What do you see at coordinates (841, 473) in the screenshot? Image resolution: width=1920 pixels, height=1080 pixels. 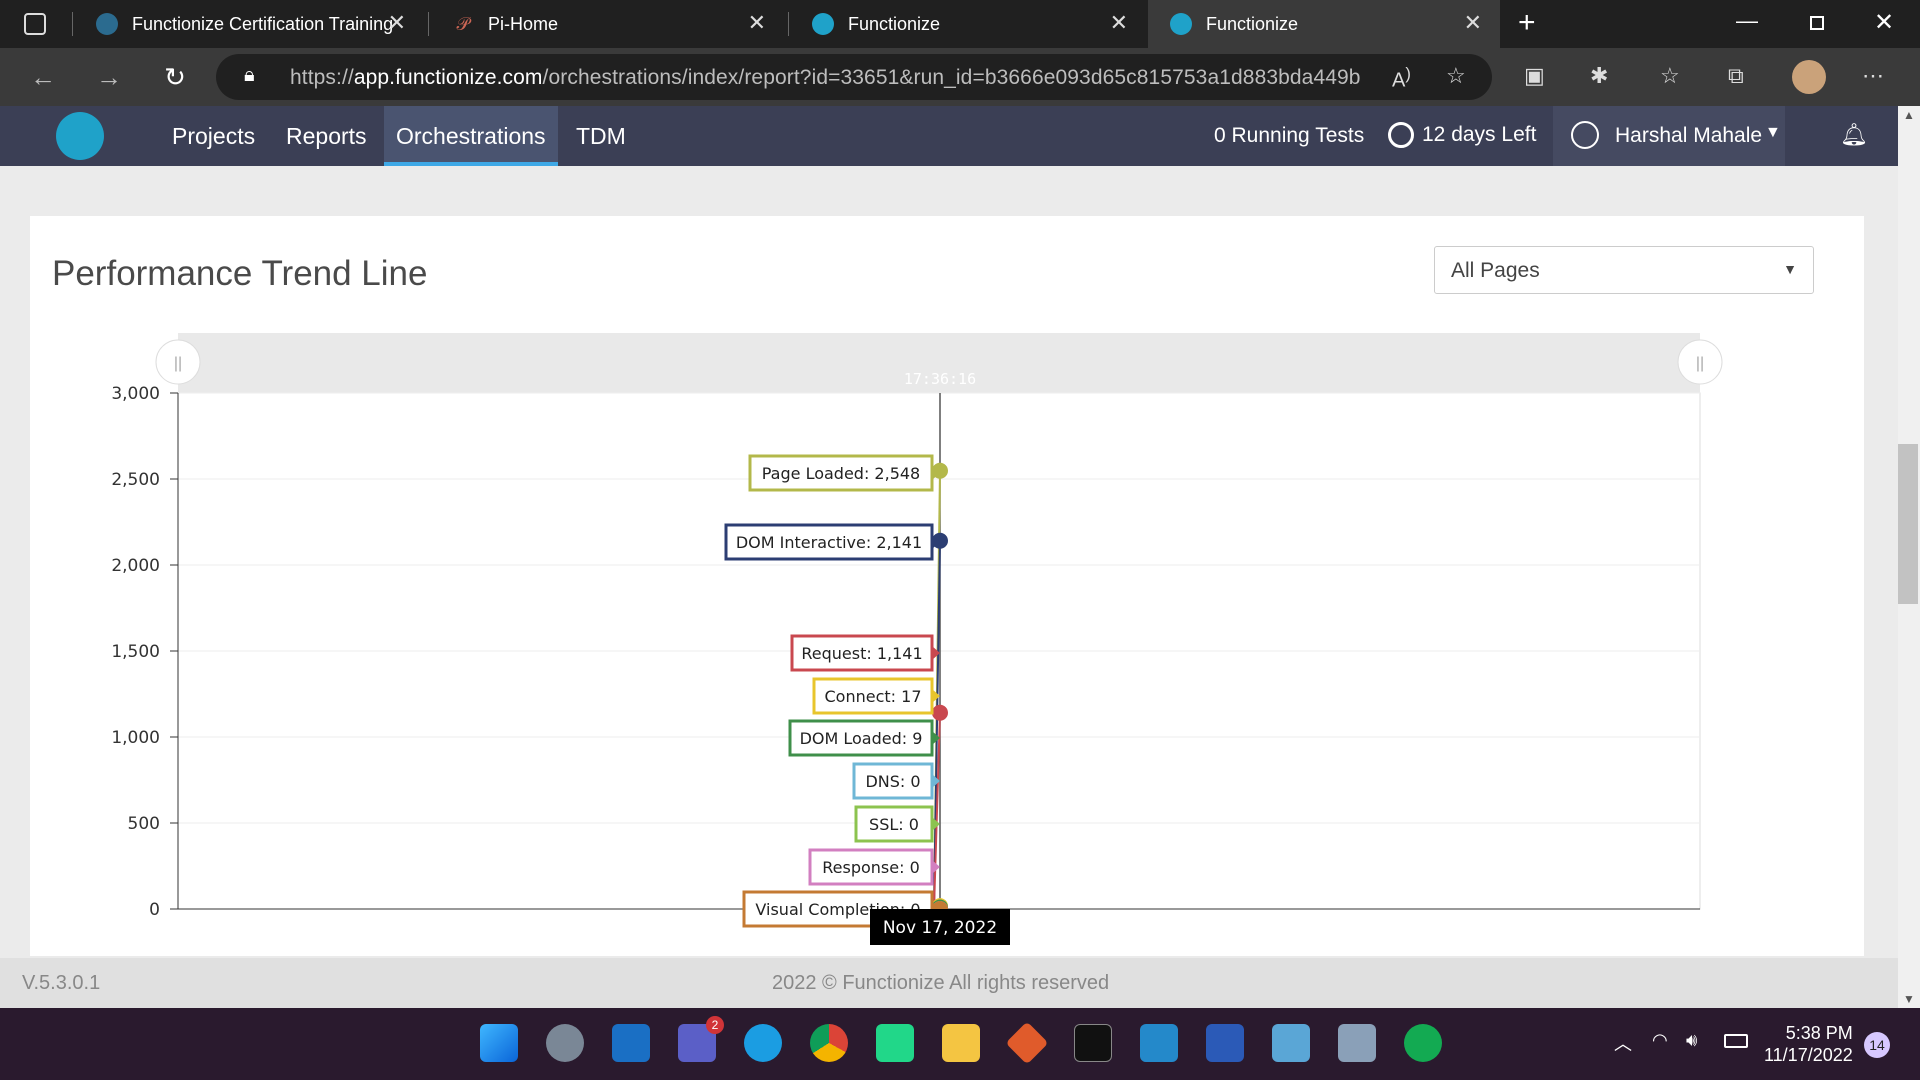 I see `tooltip-label: Page Loaded: 2,548` at bounding box center [841, 473].